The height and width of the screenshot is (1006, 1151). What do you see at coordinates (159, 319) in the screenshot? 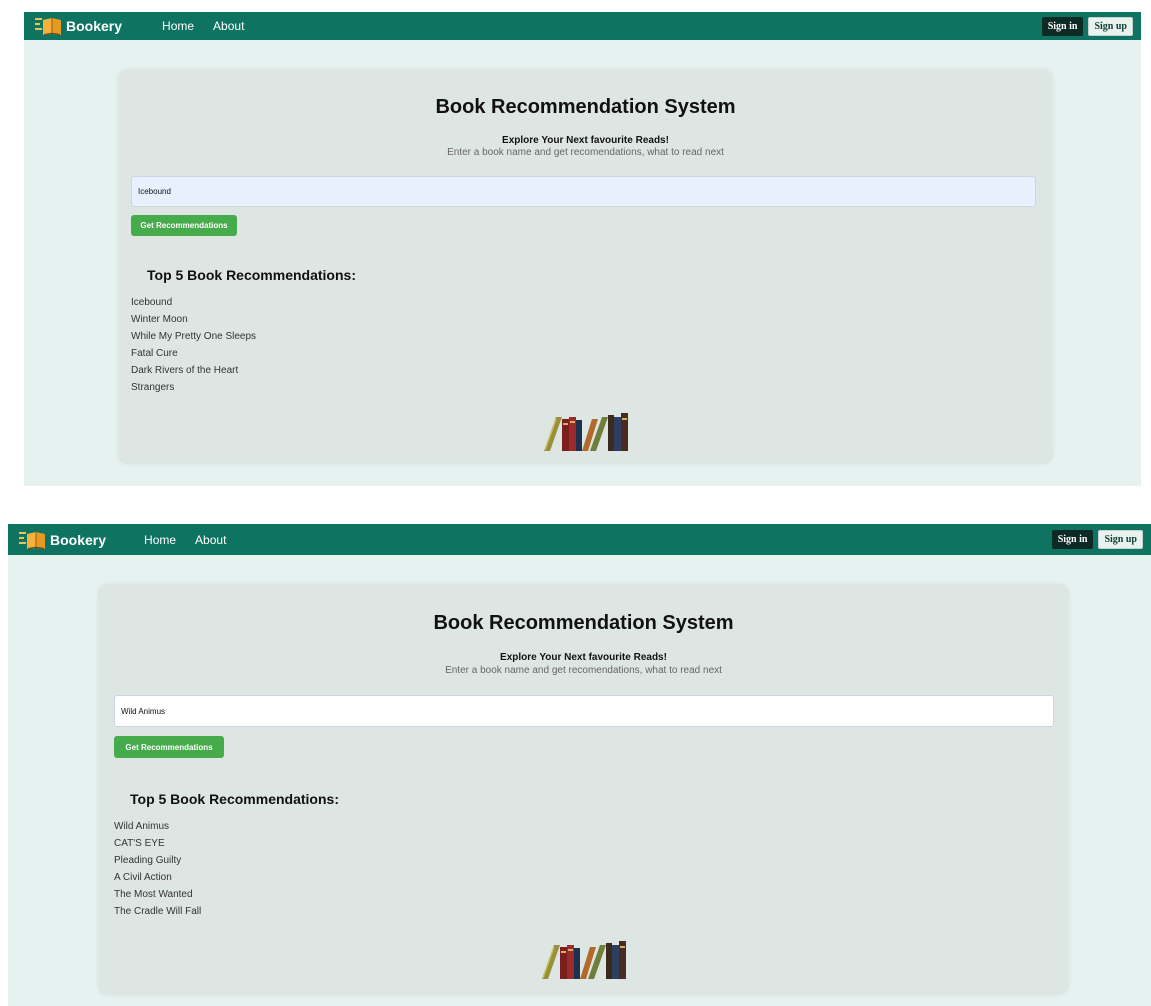
I see `recommendation-item: Winter Moon` at bounding box center [159, 319].